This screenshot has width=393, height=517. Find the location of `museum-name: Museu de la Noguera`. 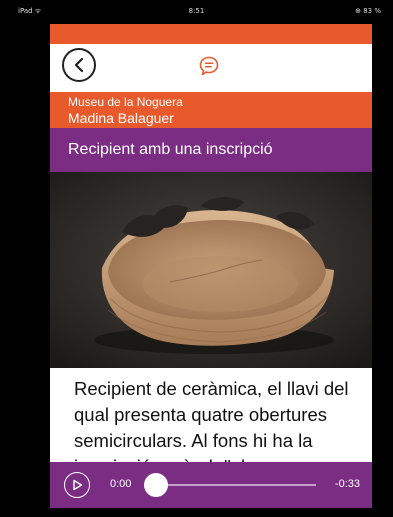

museum-name: Museu de la Noguera is located at coordinates (125, 102).